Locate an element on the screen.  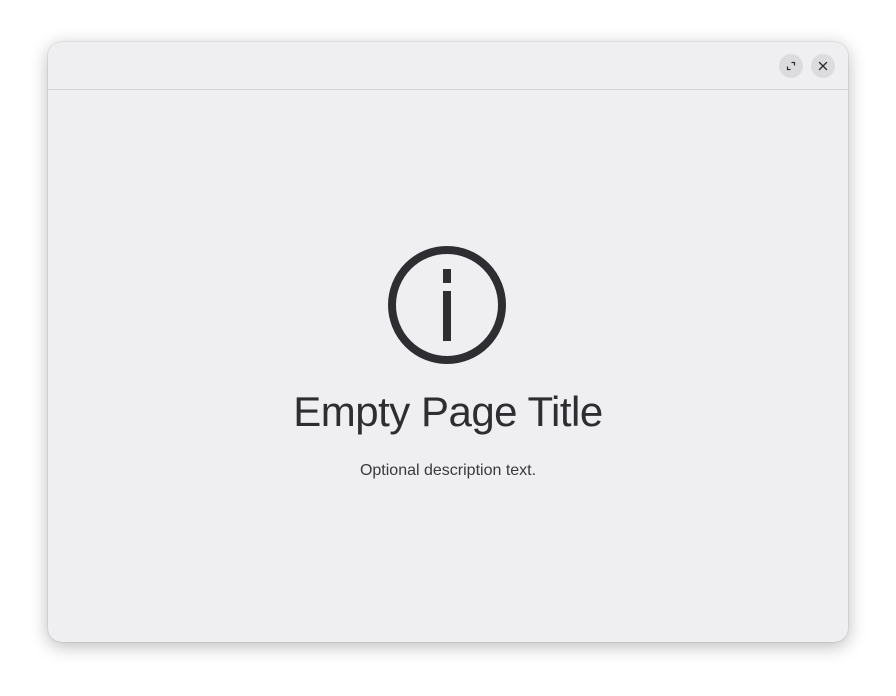
close-button is located at coordinates (823, 66).